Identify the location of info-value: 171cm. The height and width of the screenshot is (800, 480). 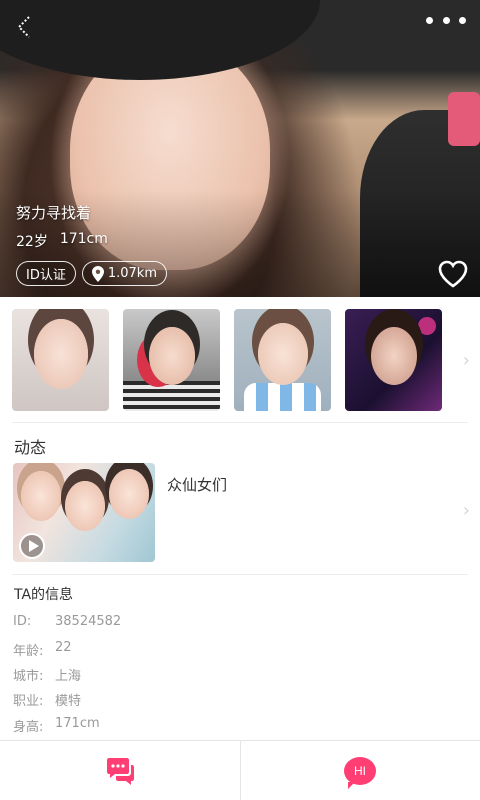
(77, 723).